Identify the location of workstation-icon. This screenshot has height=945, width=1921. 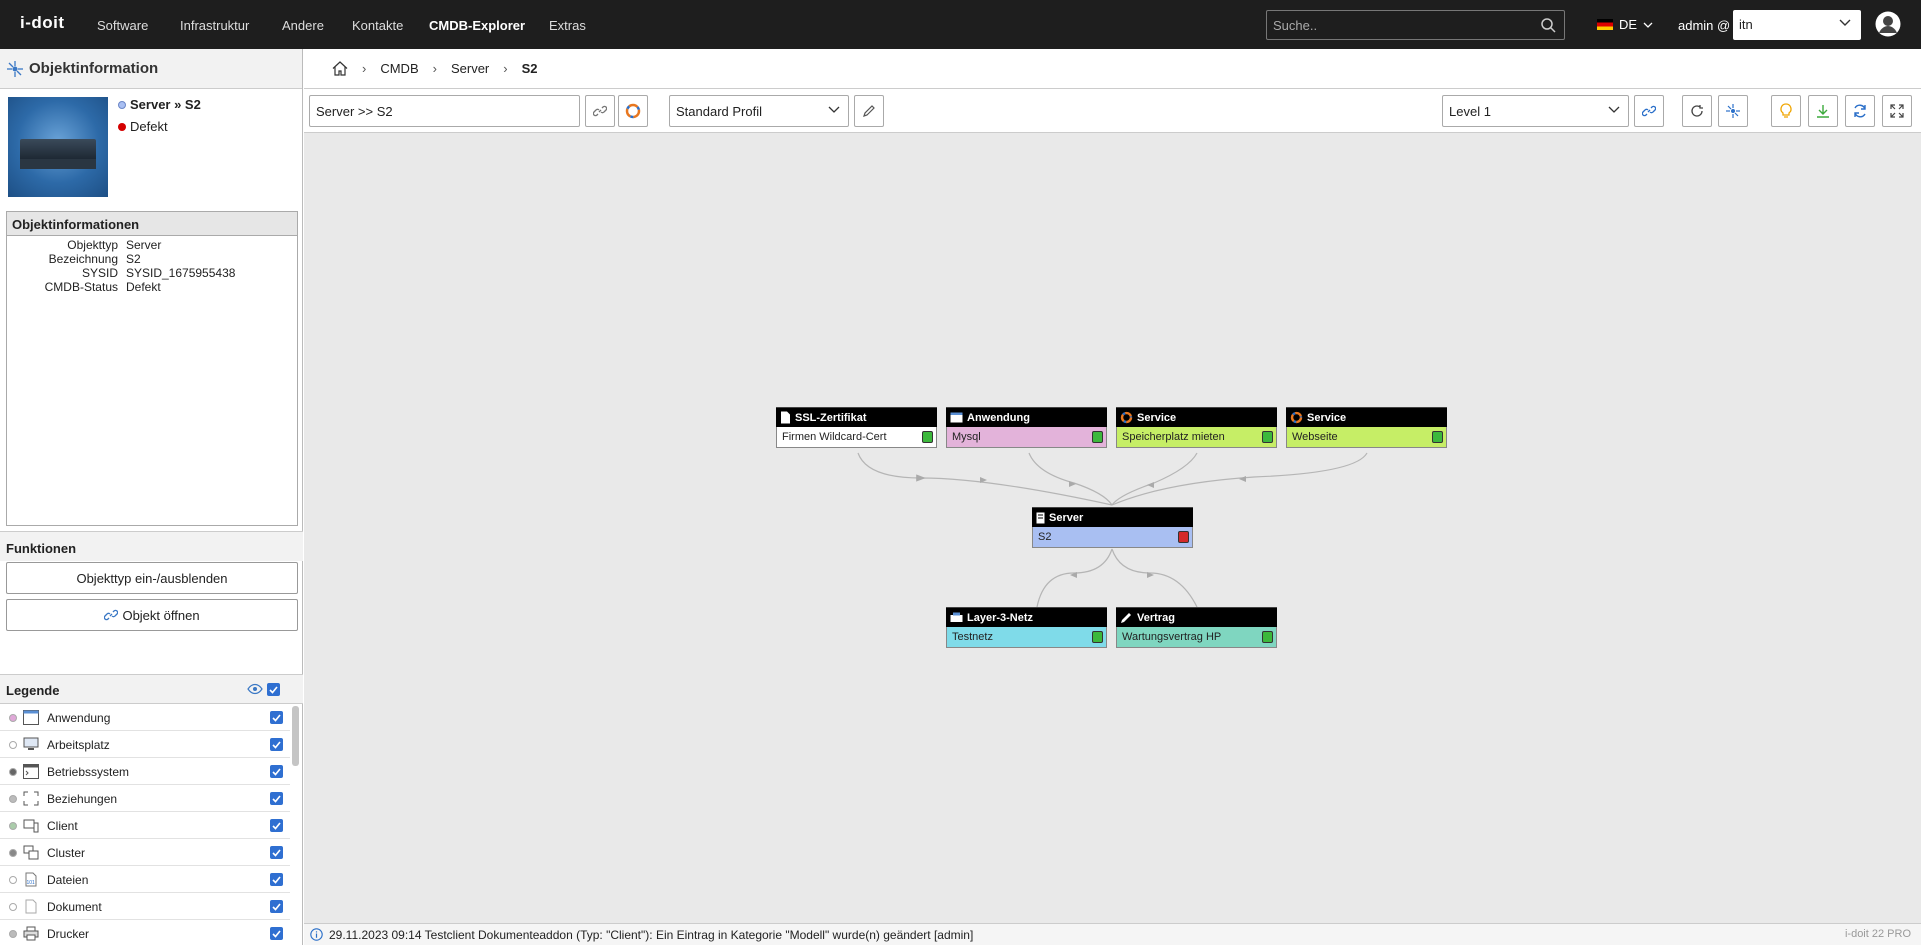
(31, 744).